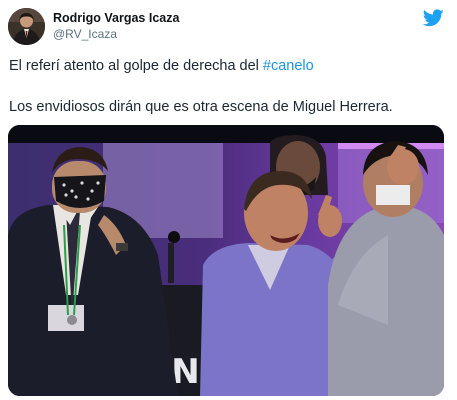 Image resolution: width=457 pixels, height=400 pixels. Describe the element at coordinates (136, 66) in the screenshot. I see `tweet-text: El referí atento al golpe de derecha del` at that location.